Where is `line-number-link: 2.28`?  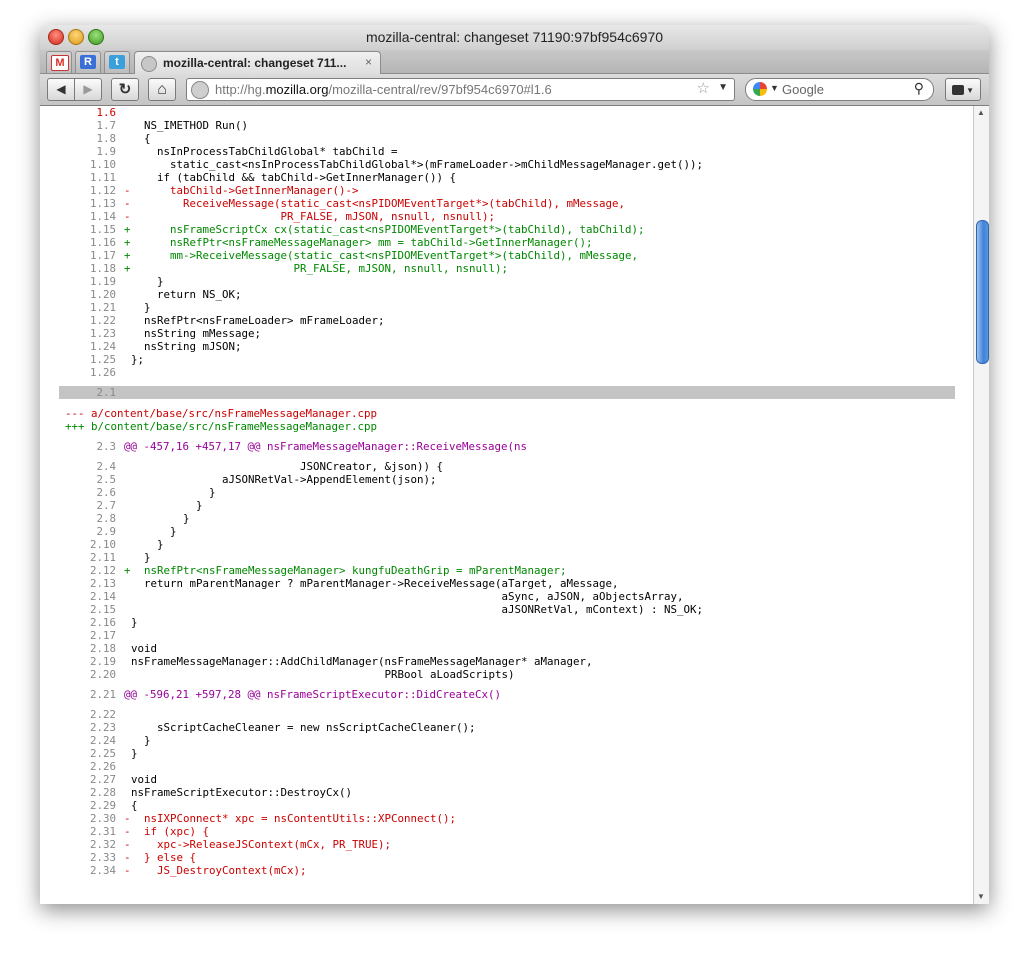
line-number-link: 2.28 is located at coordinates (98, 792).